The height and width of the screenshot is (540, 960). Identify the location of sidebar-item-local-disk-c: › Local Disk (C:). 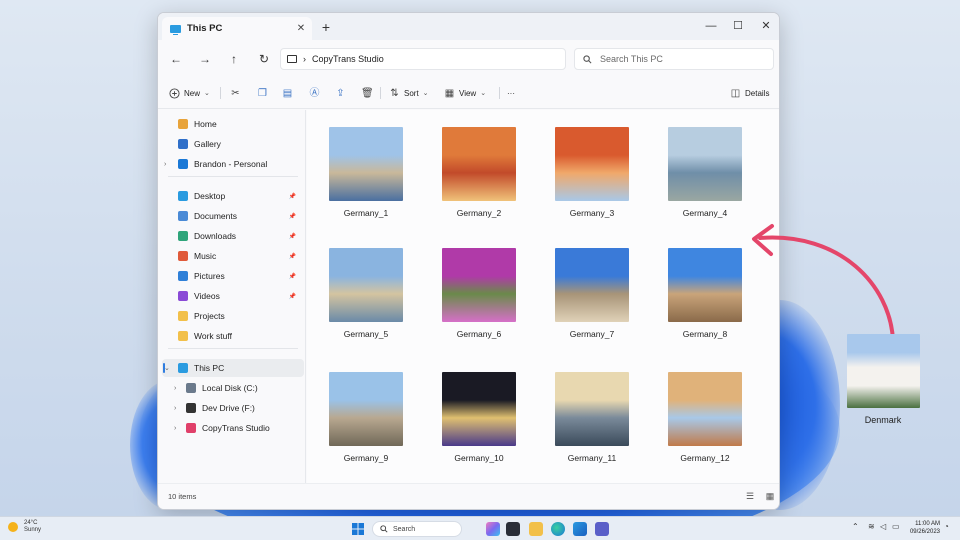
(232, 388).